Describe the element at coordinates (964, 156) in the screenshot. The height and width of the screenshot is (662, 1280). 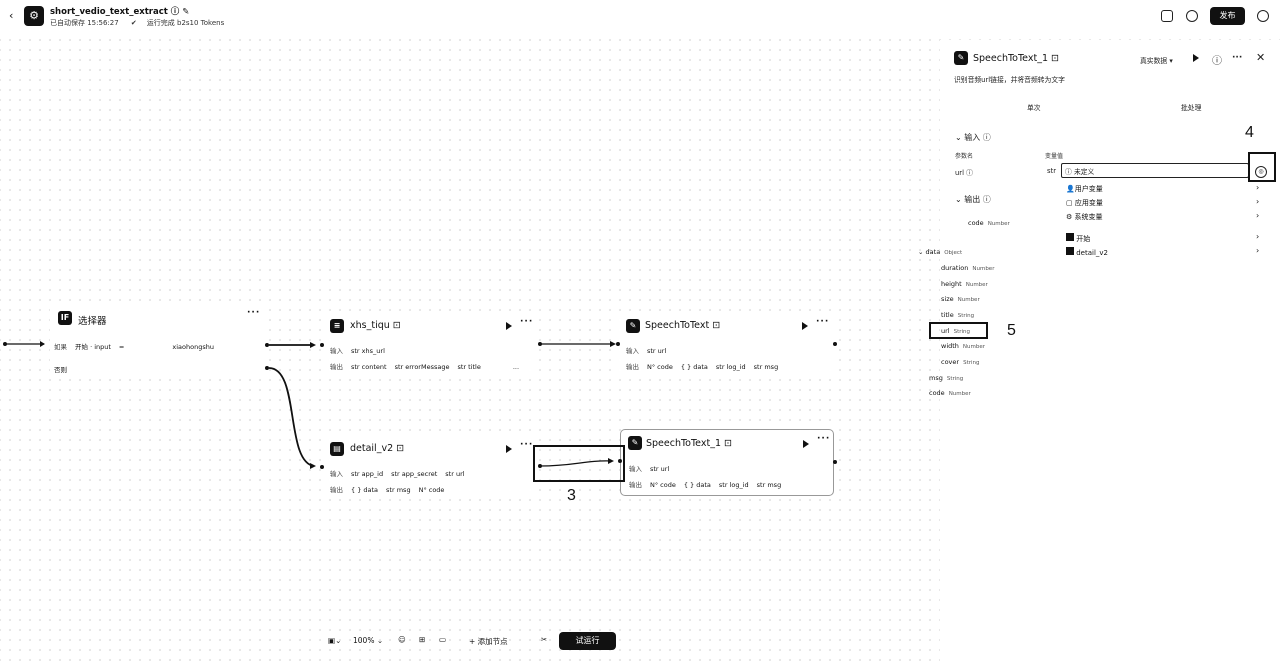
I see `col-param-header: 参数名` at that location.